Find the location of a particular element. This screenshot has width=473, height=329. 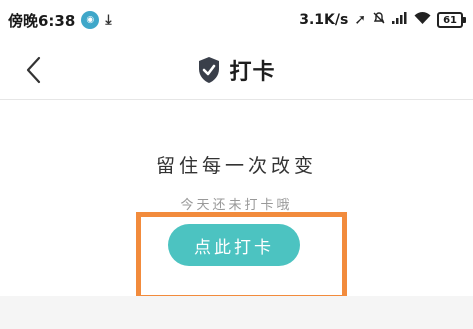

wifi-icon is located at coordinates (422, 20).